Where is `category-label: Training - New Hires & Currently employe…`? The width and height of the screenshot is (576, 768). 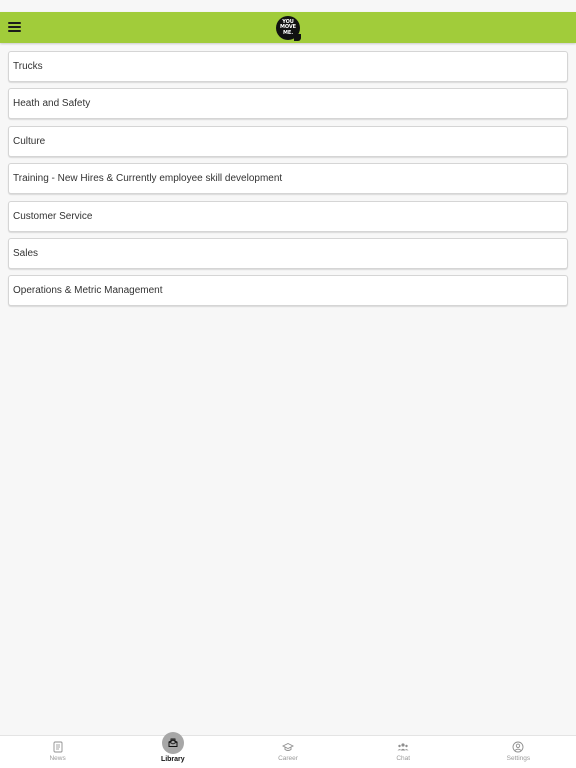 category-label: Training - New Hires & Currently employe… is located at coordinates (148, 179).